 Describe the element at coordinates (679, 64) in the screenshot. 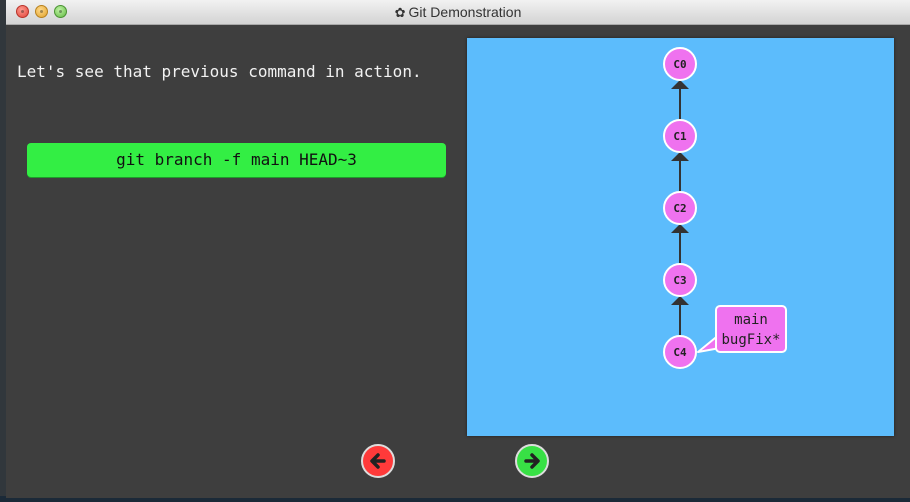

I see `commit-label-c0: C0` at that location.